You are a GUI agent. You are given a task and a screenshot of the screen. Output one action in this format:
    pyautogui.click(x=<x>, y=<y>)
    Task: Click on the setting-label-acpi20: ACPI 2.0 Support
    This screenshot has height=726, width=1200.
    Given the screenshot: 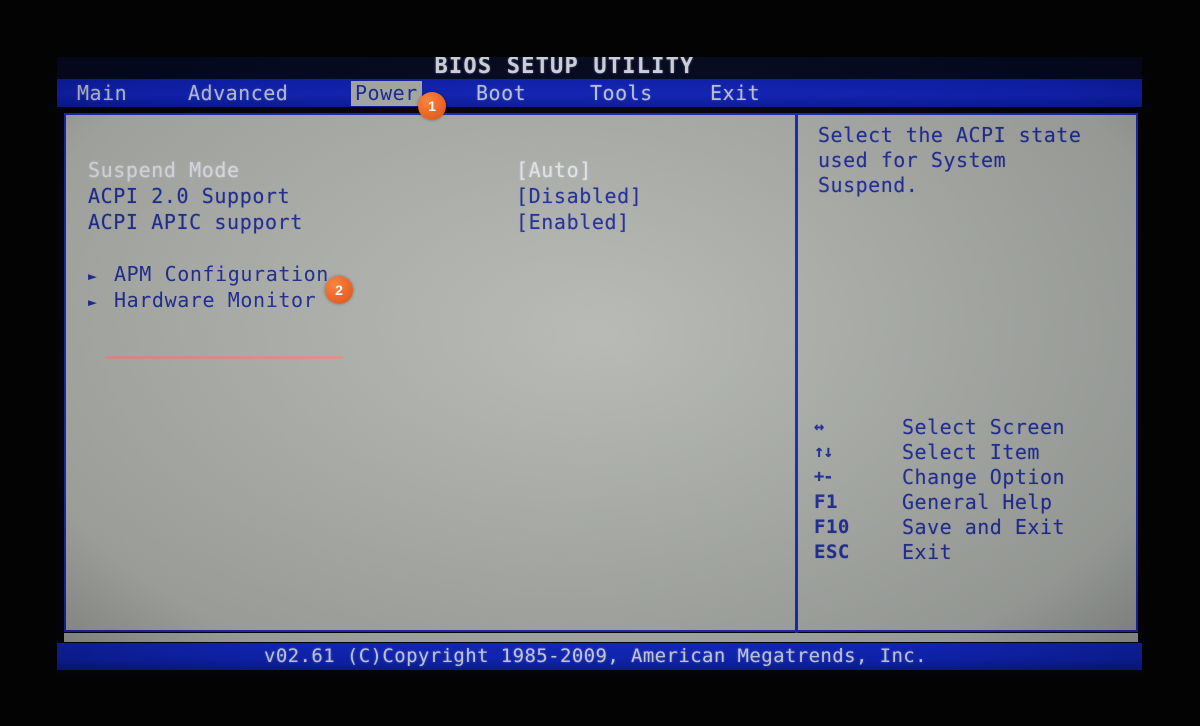 What is the action you would take?
    pyautogui.click(x=189, y=196)
    